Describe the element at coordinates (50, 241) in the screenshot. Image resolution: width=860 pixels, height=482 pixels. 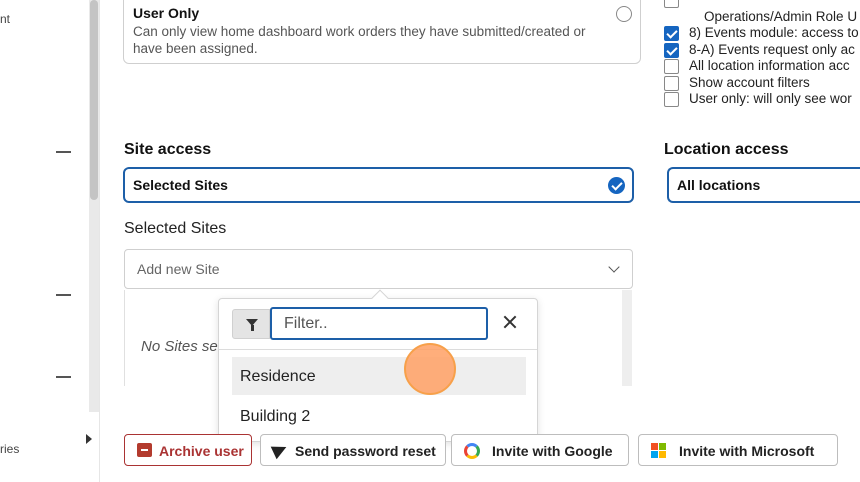
I see `left-sidebar: nt ries` at that location.